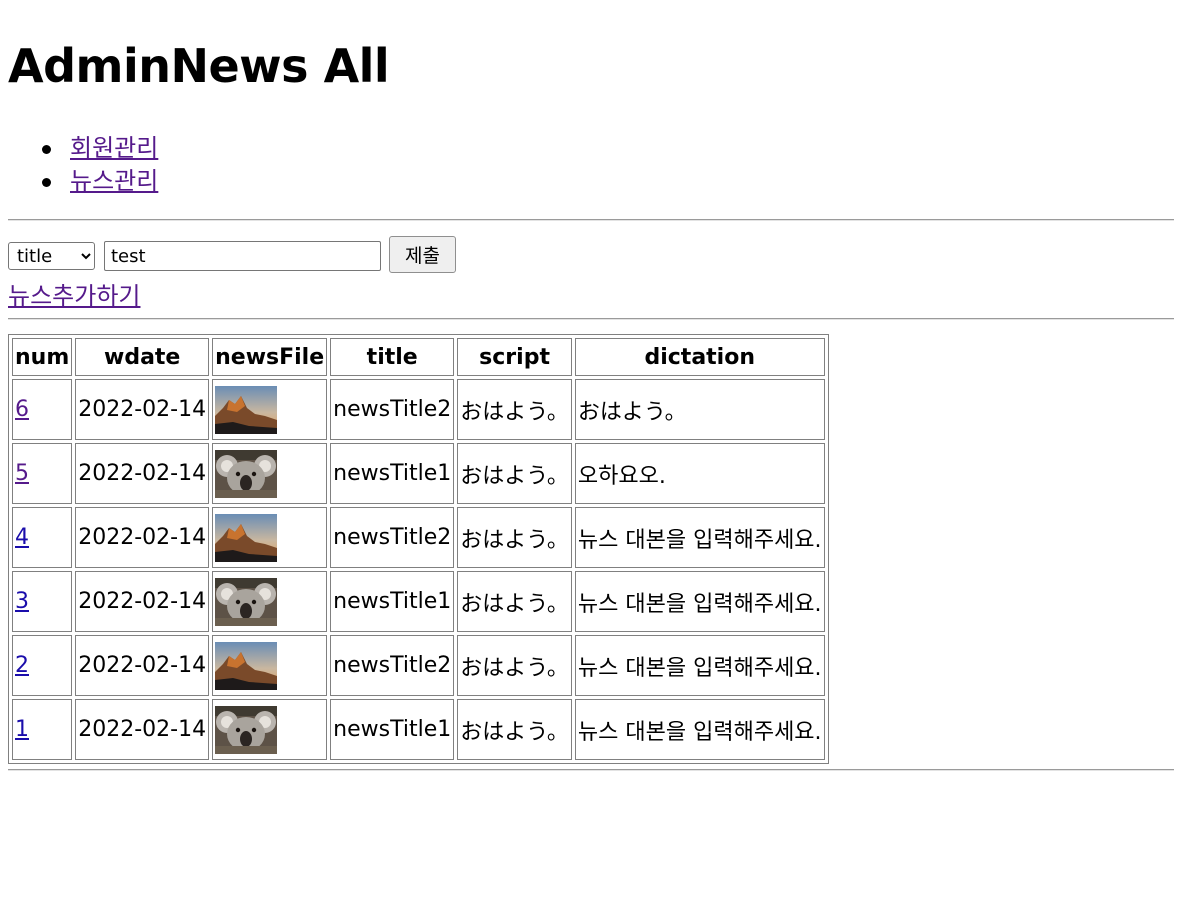 Image resolution: width=1184 pixels, height=898 pixels. Describe the element at coordinates (22, 473) in the screenshot. I see `news-number-link: 5` at that location.